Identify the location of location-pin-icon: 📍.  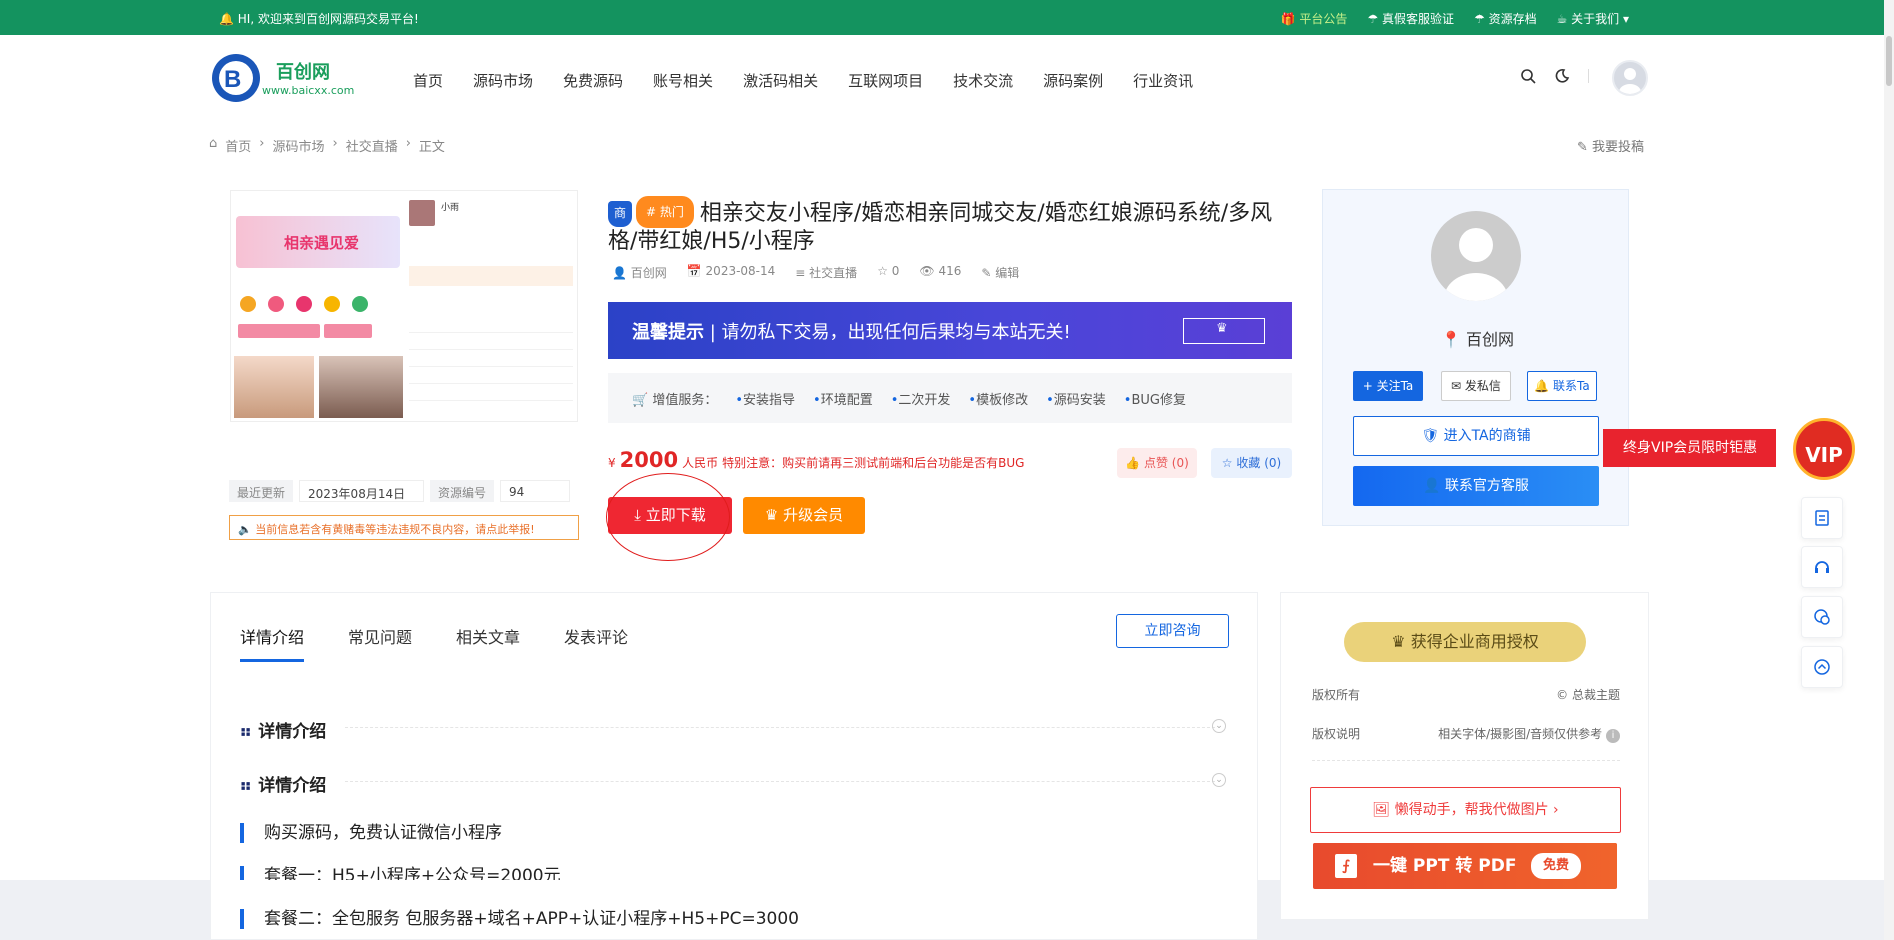
(1451, 339).